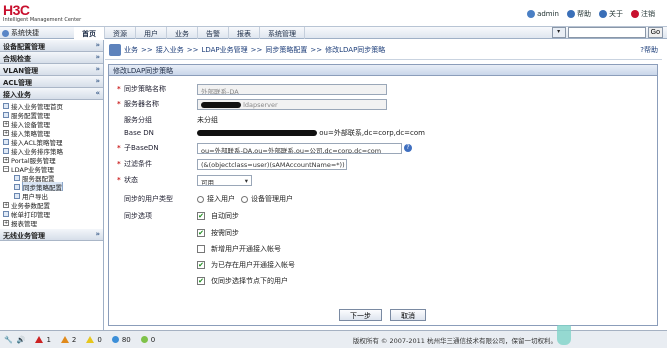  What do you see at coordinates (51, 213) in the screenshot?
I see `sidebar-item-bill-print: 帐单打印管理` at bounding box center [51, 213].